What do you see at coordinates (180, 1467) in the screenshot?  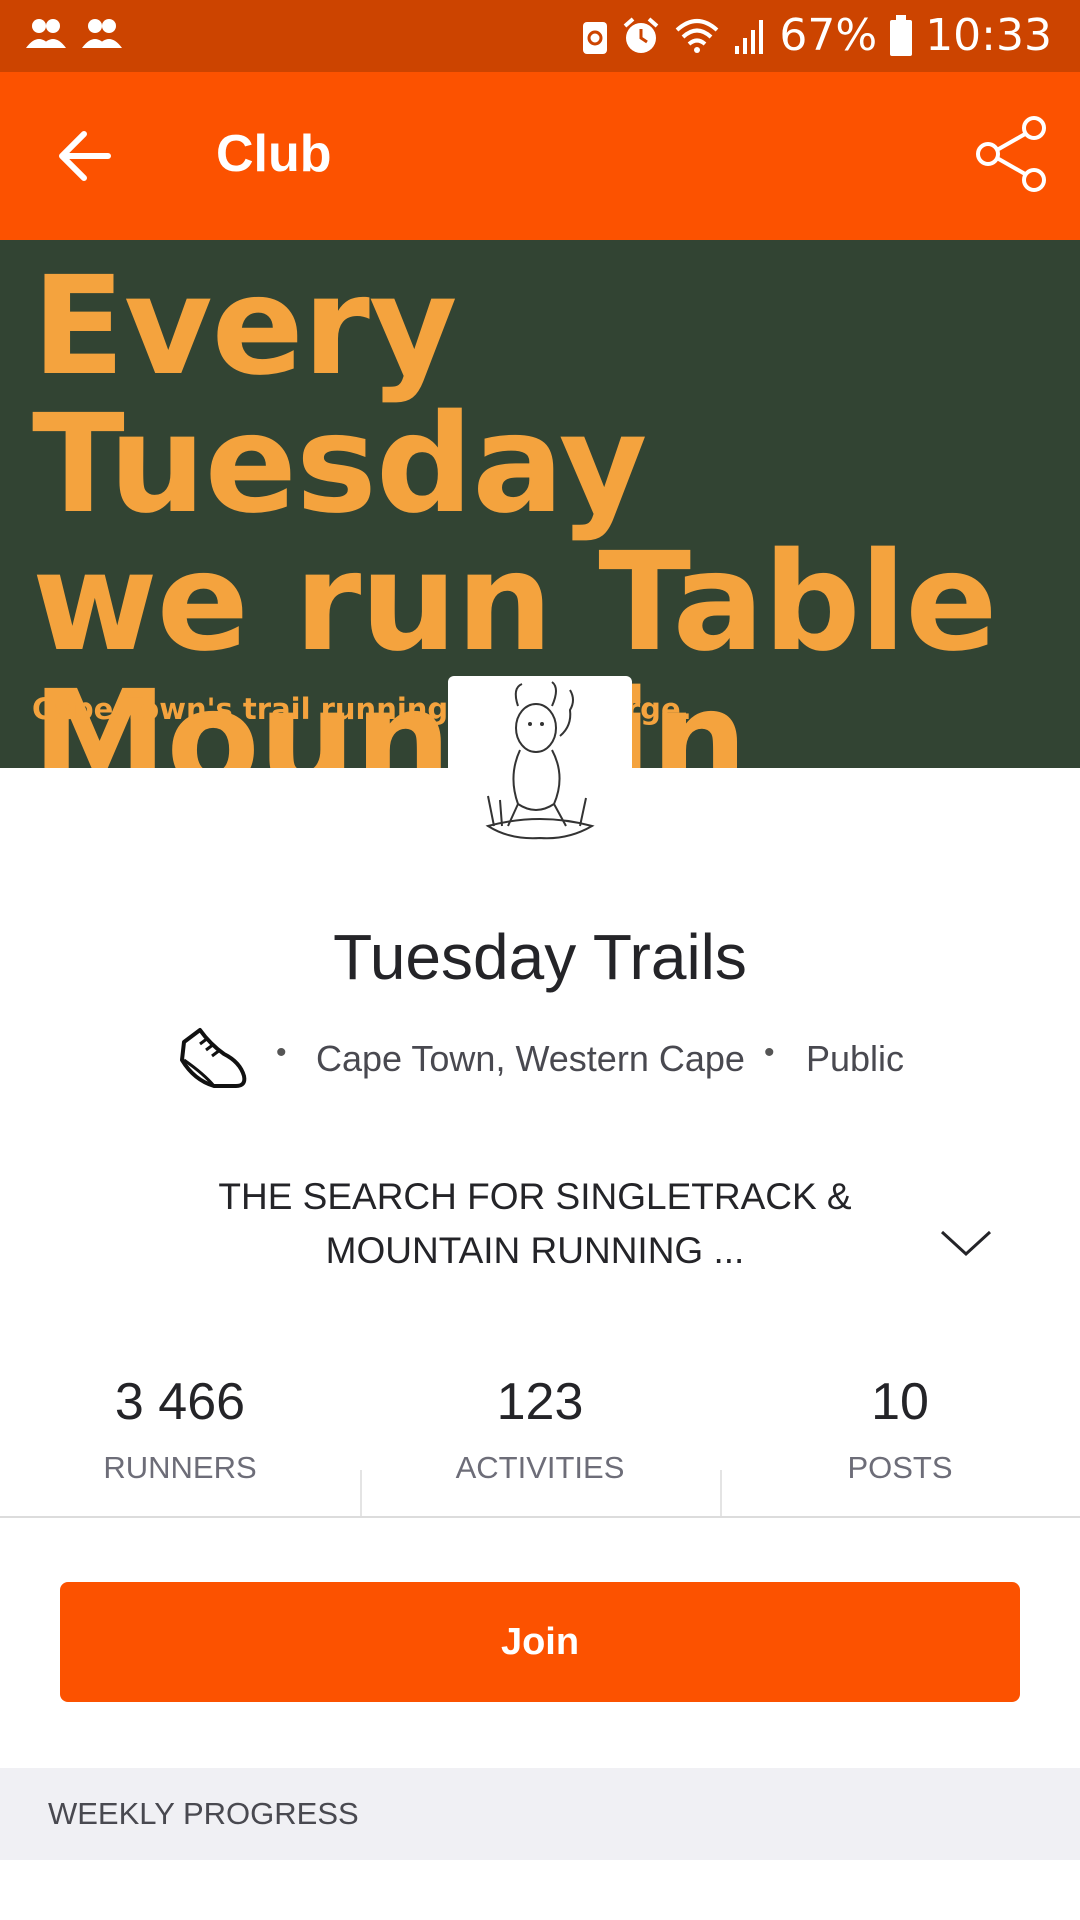 I see `stat-label: RUNNERS` at bounding box center [180, 1467].